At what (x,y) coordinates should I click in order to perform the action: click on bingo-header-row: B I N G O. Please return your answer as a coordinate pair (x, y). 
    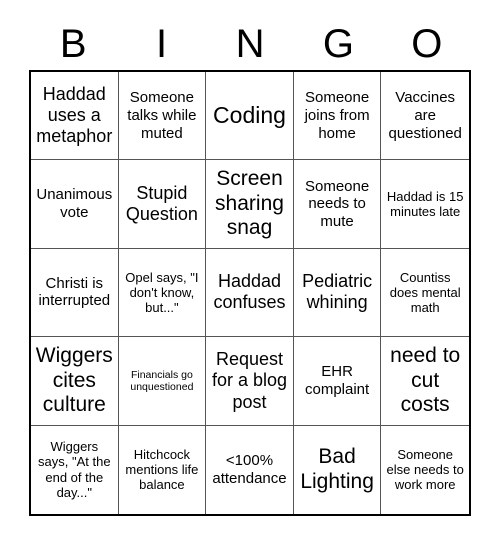
    Looking at the image, I should click on (250, 44).